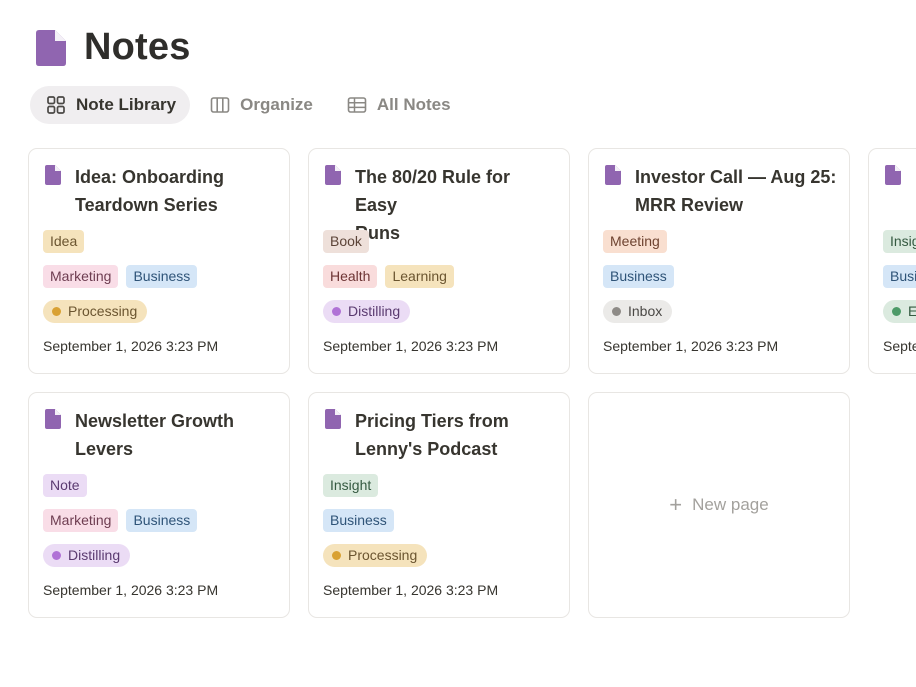 The image size is (916, 687). I want to click on board-icon, so click(220, 105).